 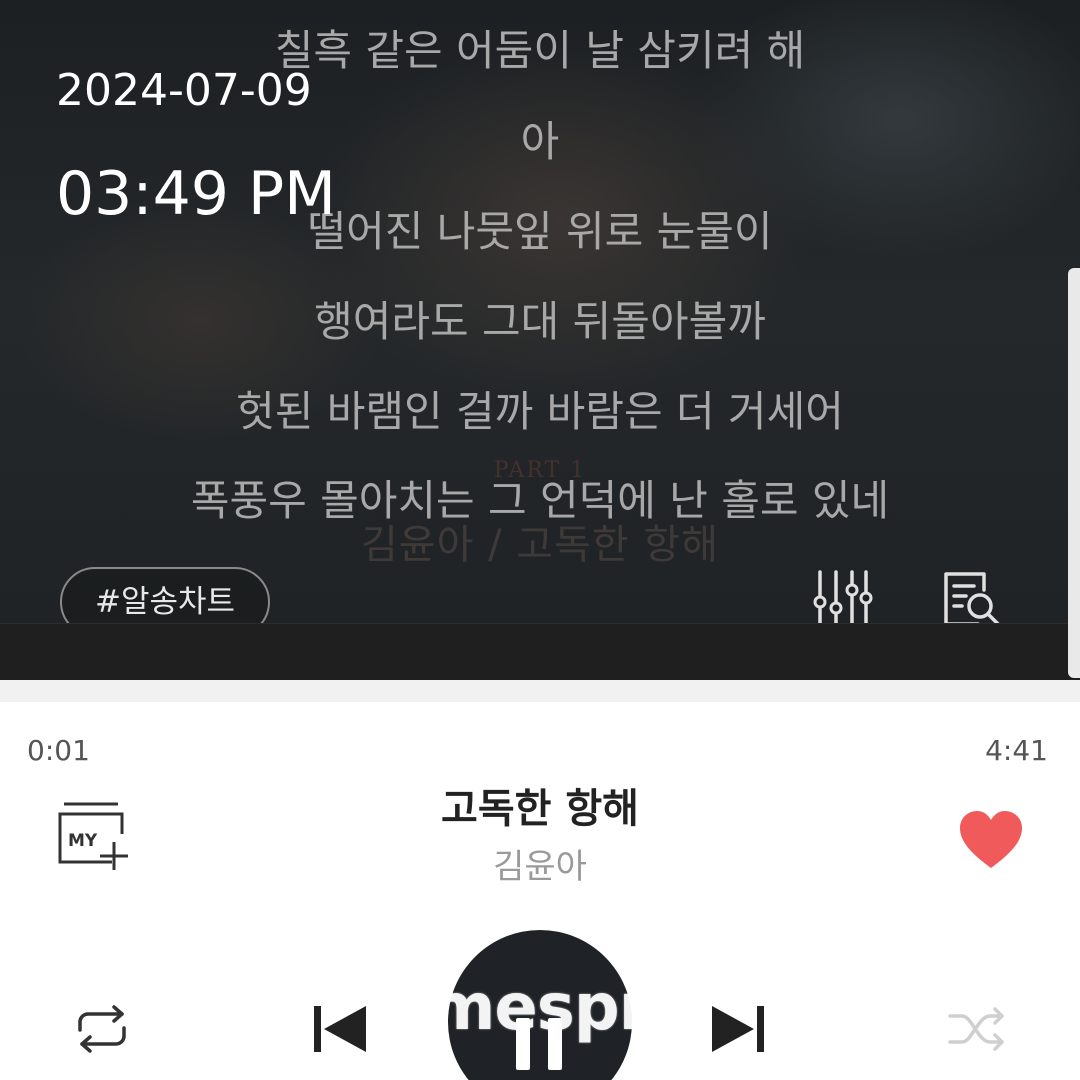 I want to click on favorite-button, so click(x=991, y=840).